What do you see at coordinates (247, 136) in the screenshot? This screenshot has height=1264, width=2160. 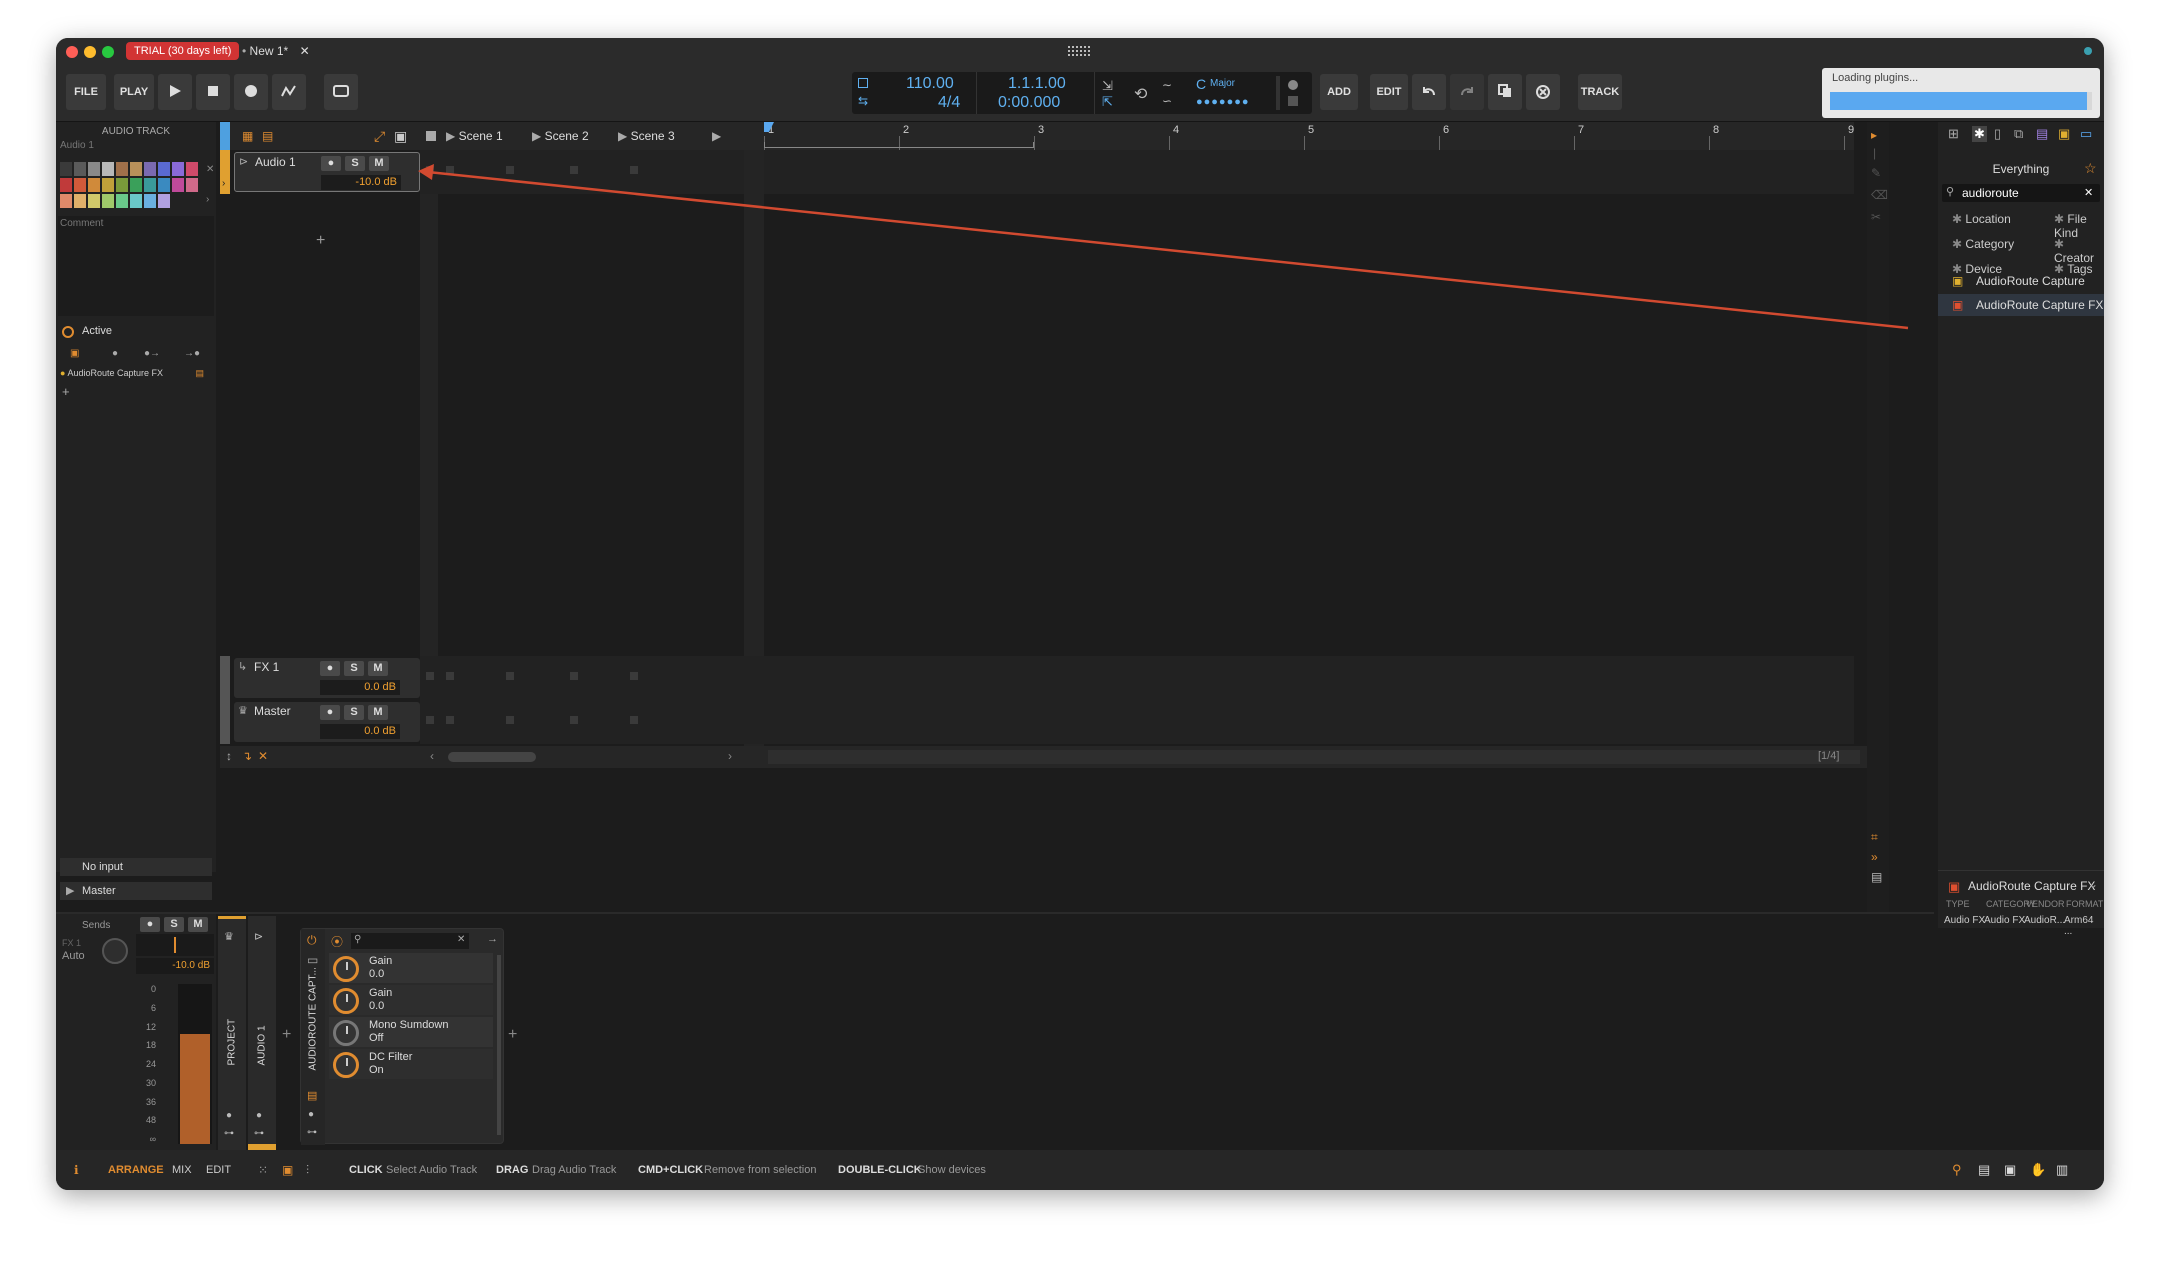 I see `clip-launcher-icon: ▦` at bounding box center [247, 136].